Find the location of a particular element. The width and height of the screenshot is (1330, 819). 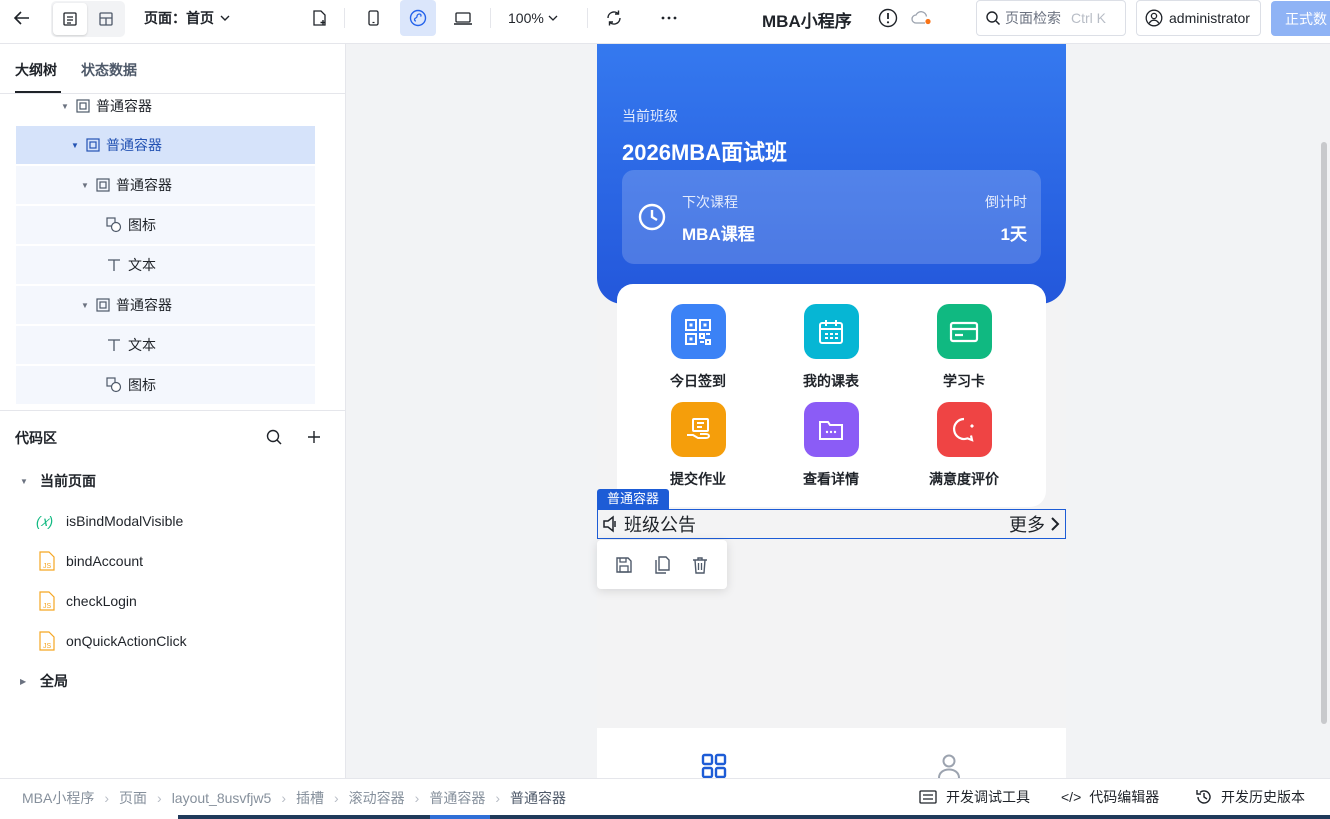

history-button: 开发历史版本 is located at coordinates (1250, 797).